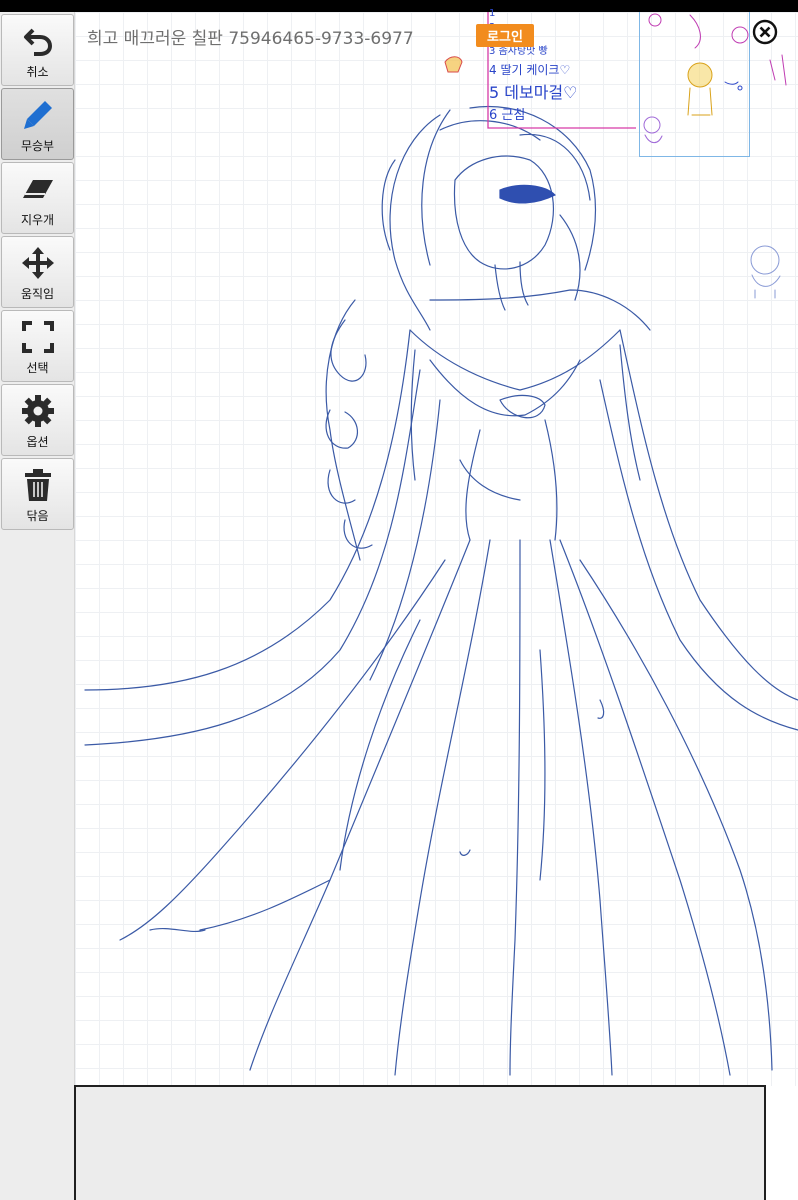 The height and width of the screenshot is (1200, 798). Describe the element at coordinates (38, 263) in the screenshot. I see `move-icon` at that location.